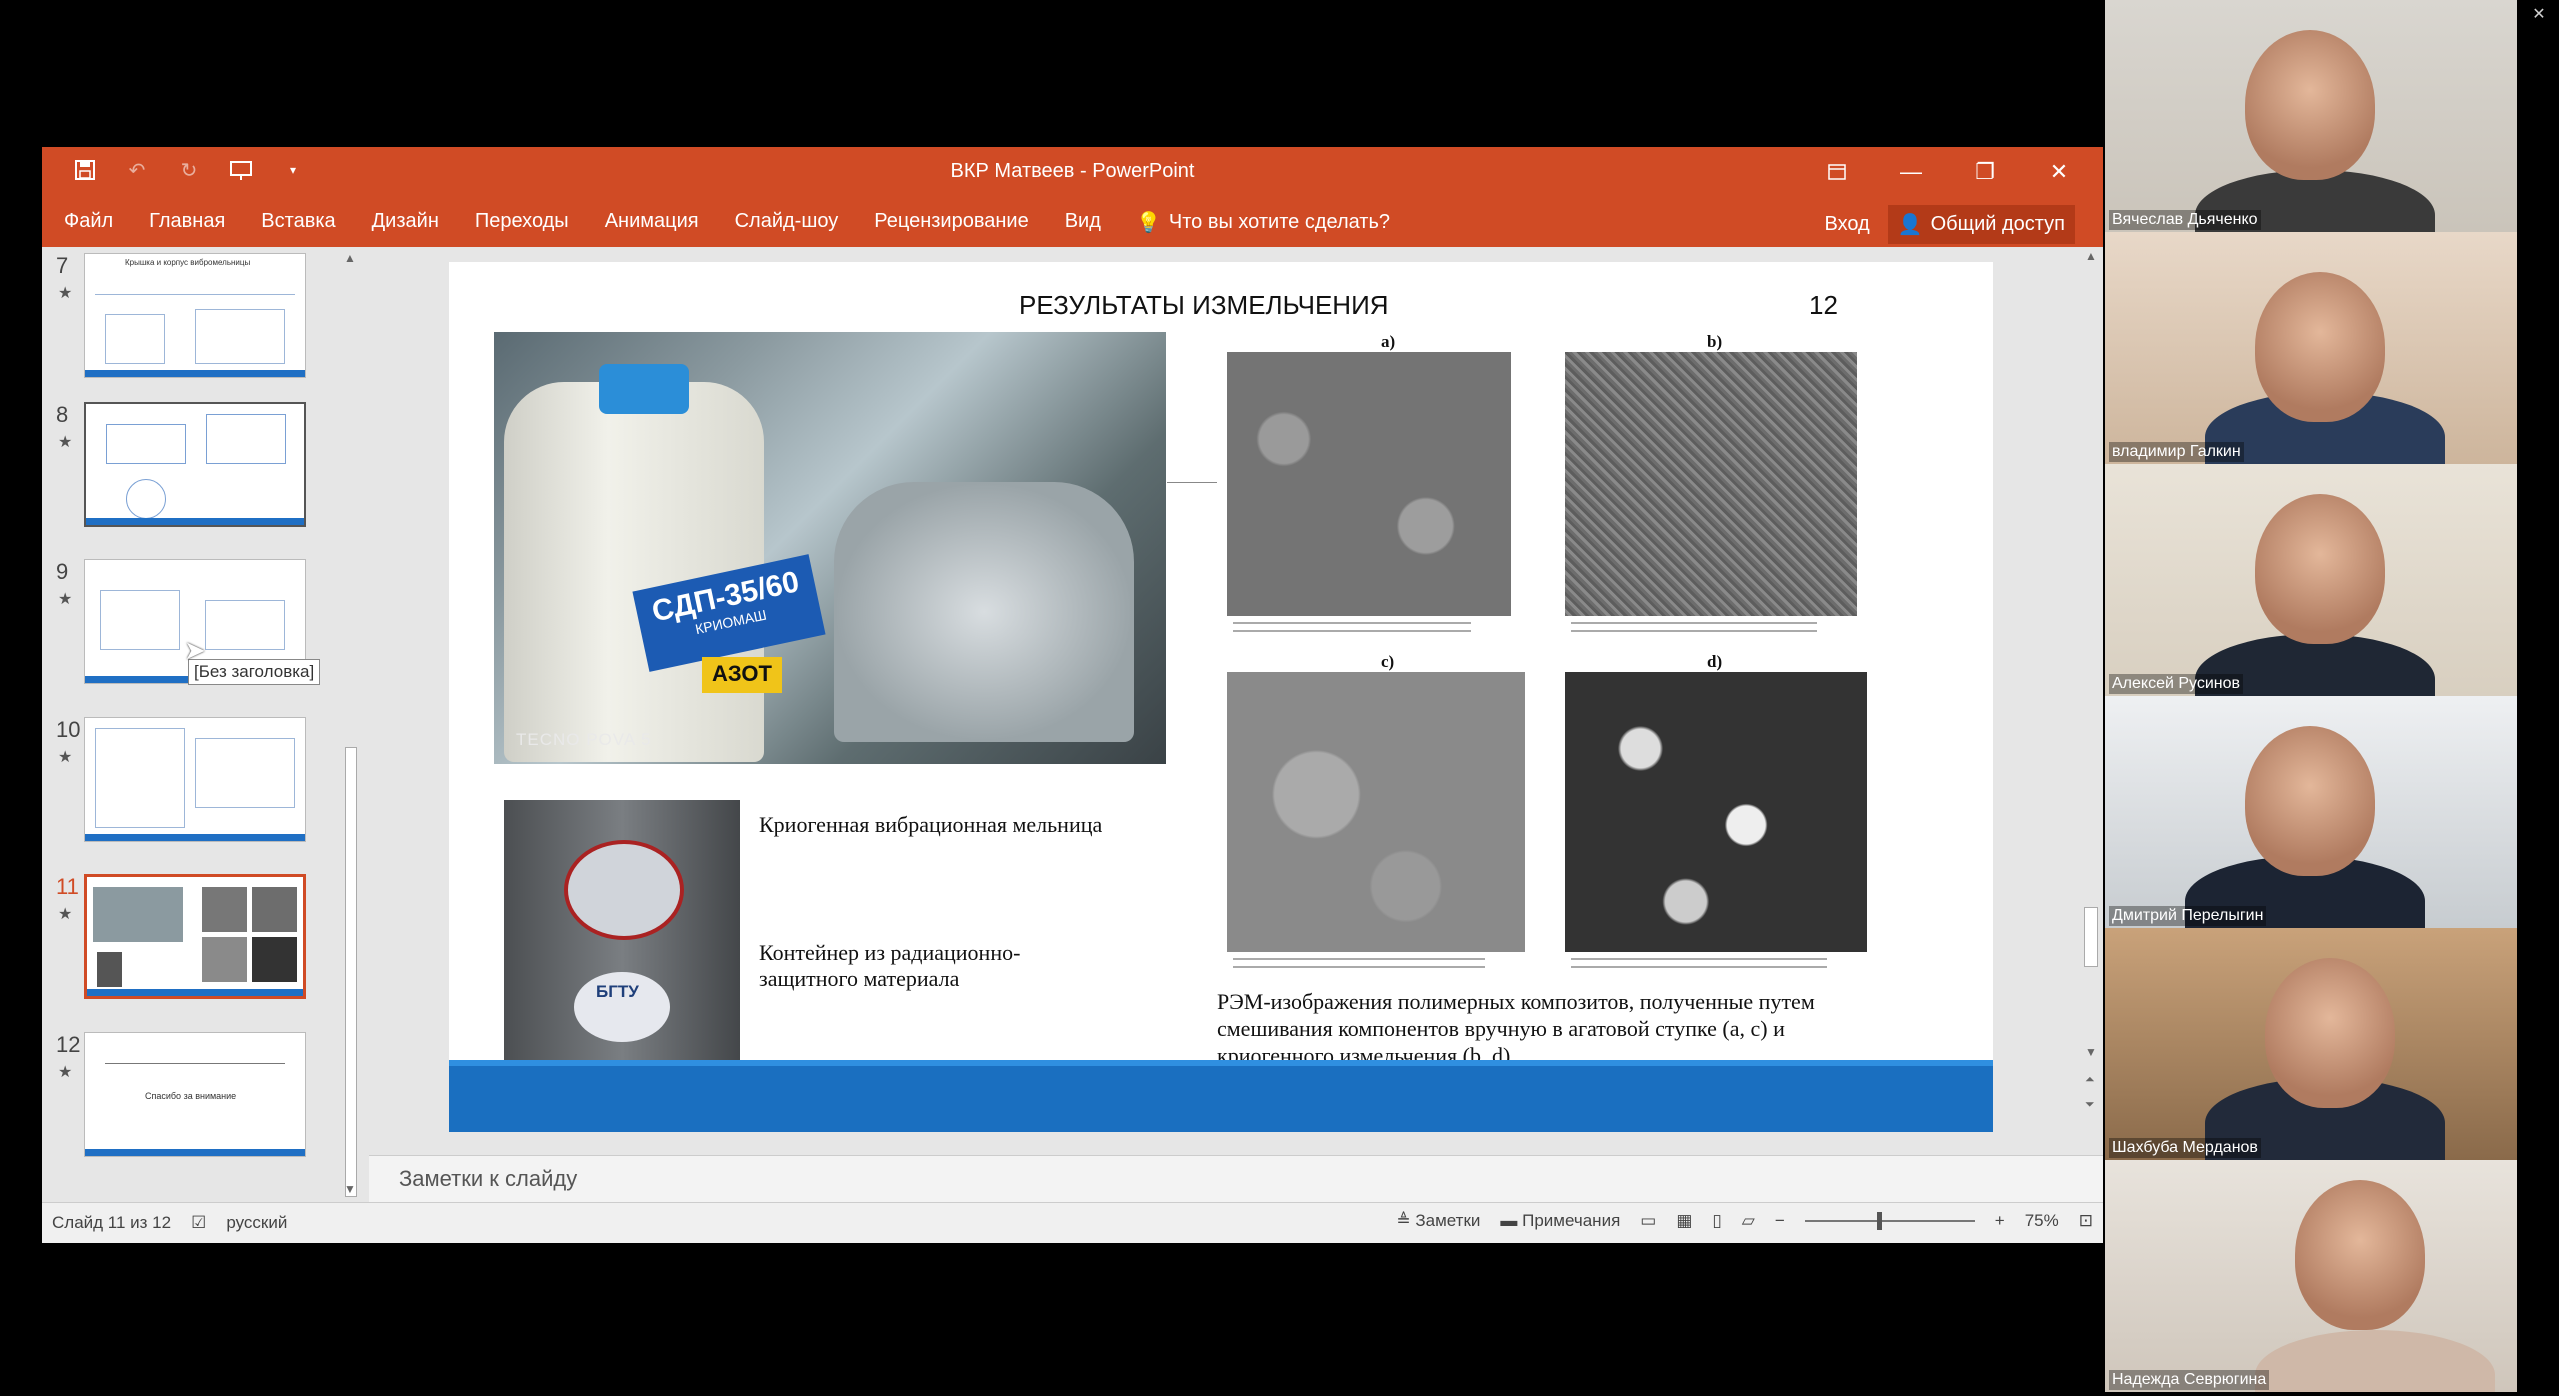 The image size is (2559, 1396). I want to click on participant-name: Алексей Русинов, so click(2176, 684).